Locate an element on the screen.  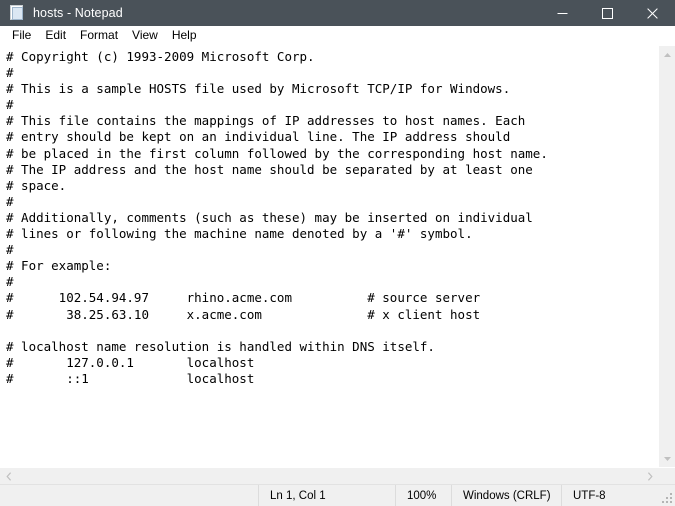
scroll-up-icon is located at coordinates (667, 54).